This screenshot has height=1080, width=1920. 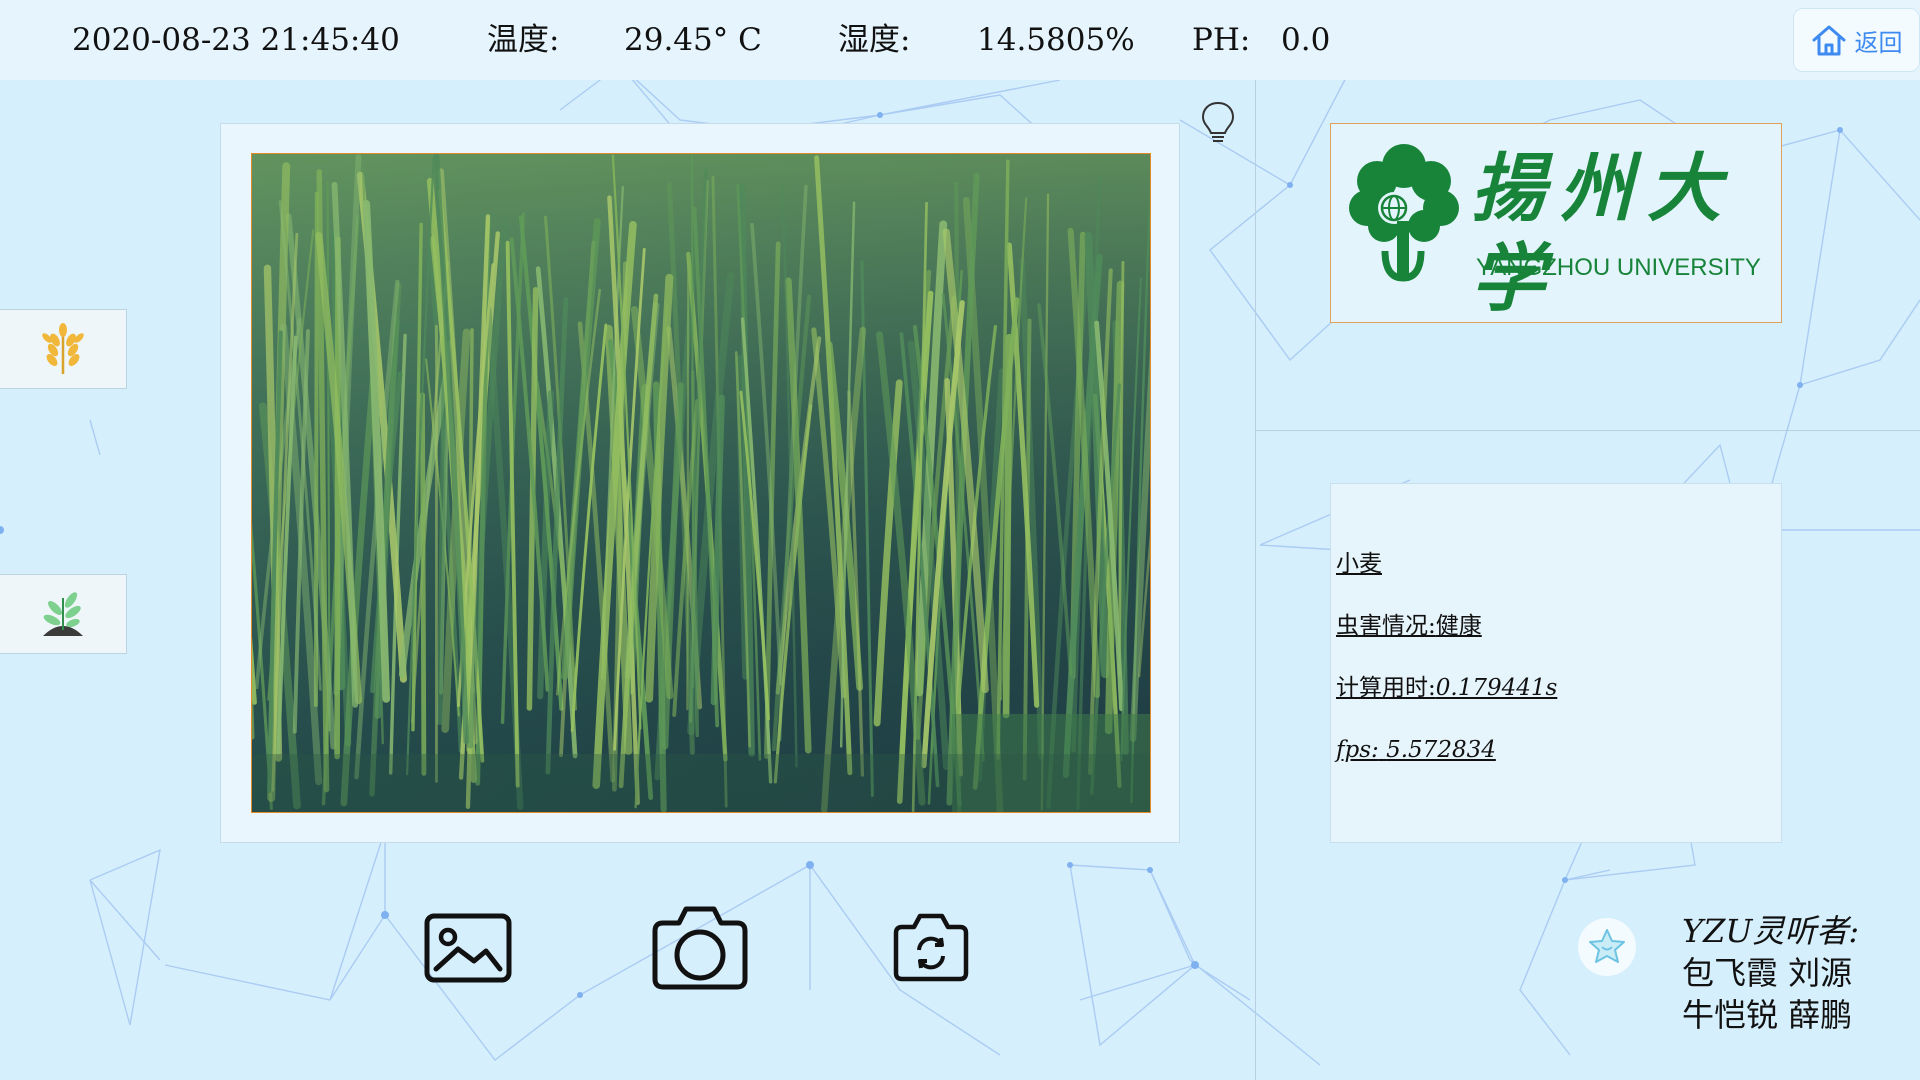 I want to click on datetime-display: 2020-08-23 21:45:40, so click(x=236, y=40).